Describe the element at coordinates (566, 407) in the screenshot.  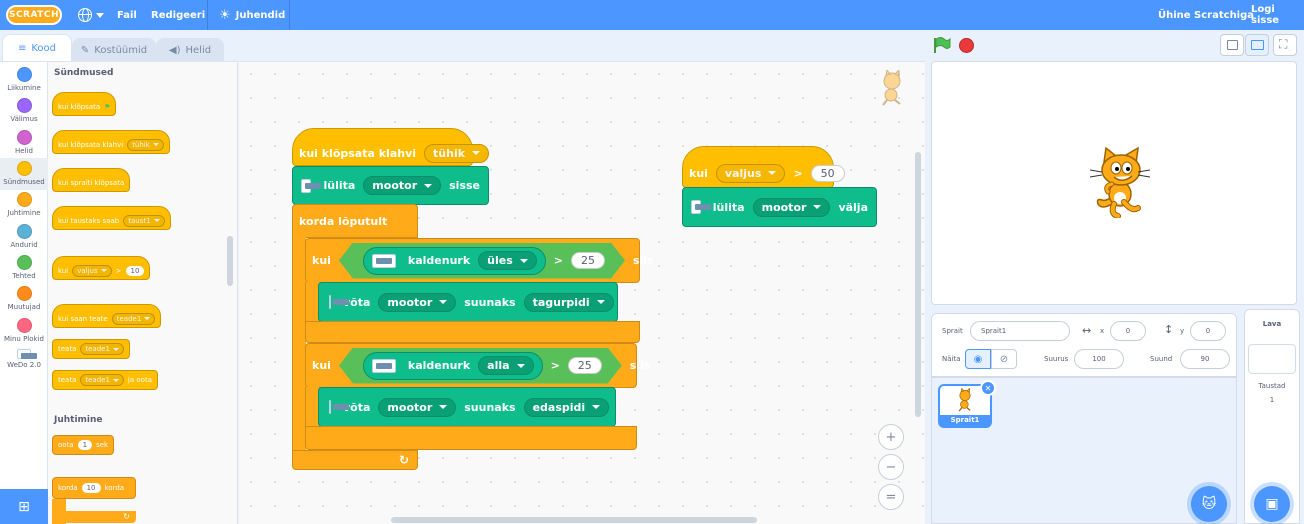
I see `direction-dropdown: edaspidi` at that location.